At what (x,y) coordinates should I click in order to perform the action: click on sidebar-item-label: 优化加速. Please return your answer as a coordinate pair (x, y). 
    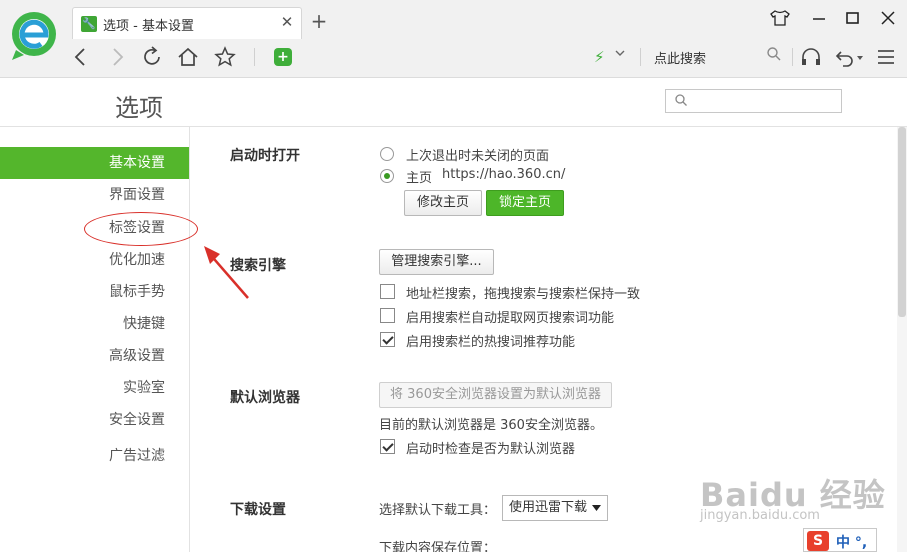
    Looking at the image, I should click on (137, 260).